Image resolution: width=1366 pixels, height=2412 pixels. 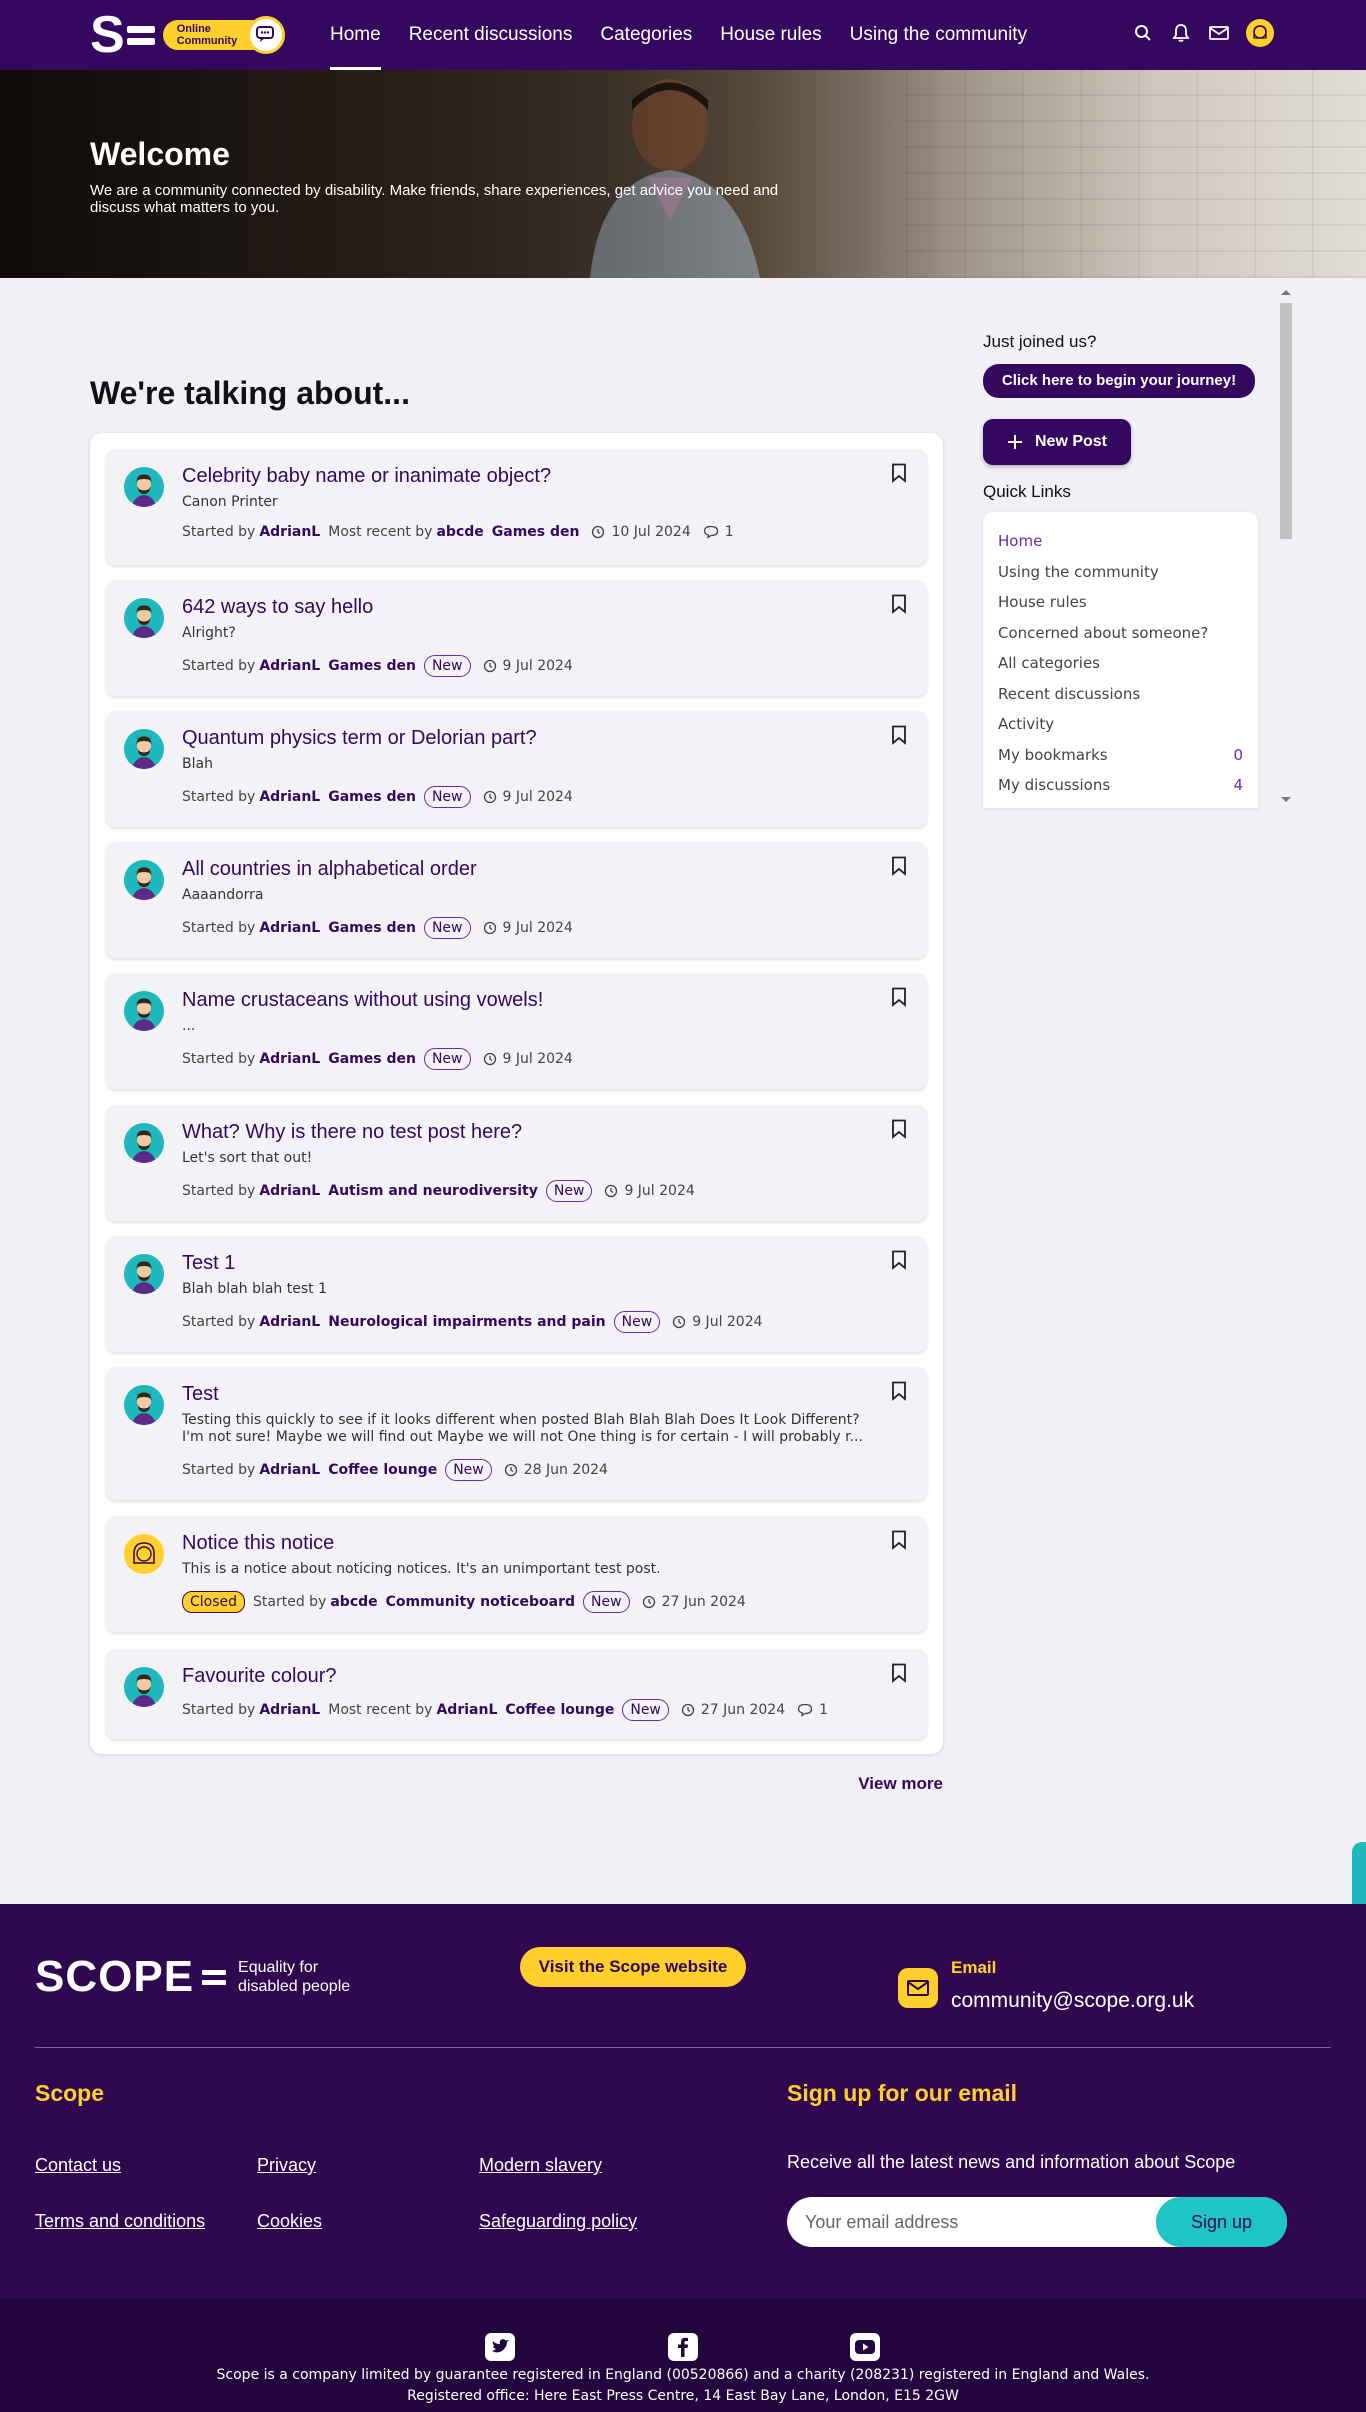 What do you see at coordinates (683, 2347) in the screenshot?
I see `facebook-icon` at bounding box center [683, 2347].